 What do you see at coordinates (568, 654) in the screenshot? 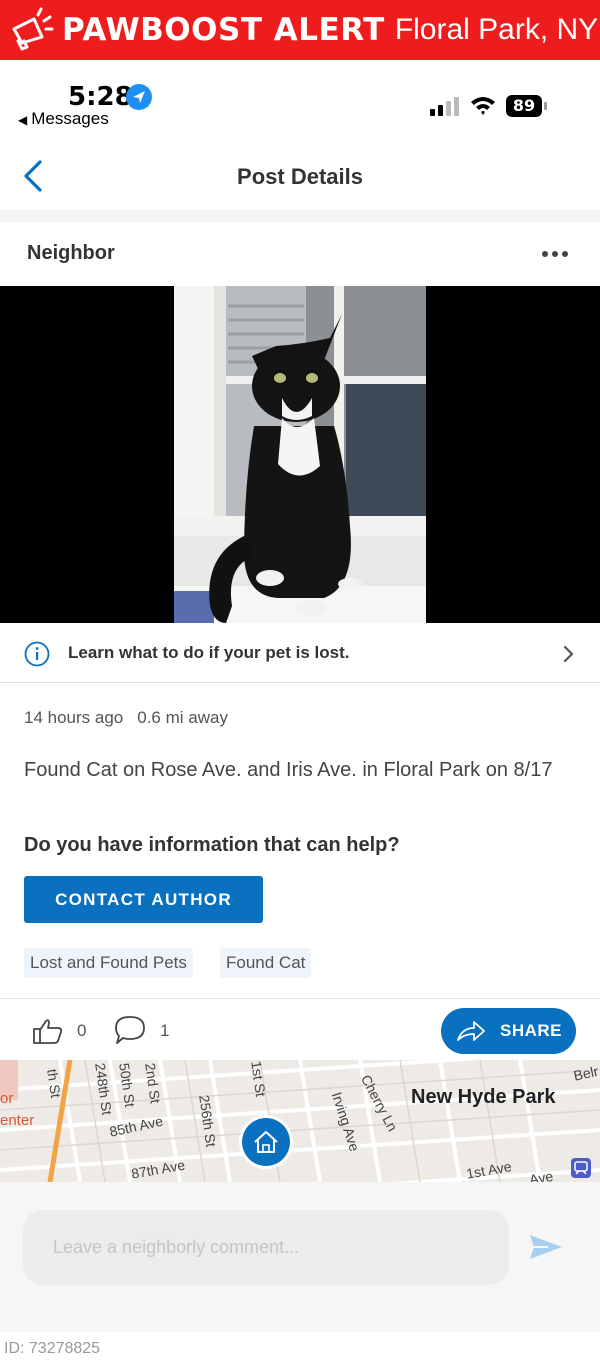
I see `chevron-right-icon` at bounding box center [568, 654].